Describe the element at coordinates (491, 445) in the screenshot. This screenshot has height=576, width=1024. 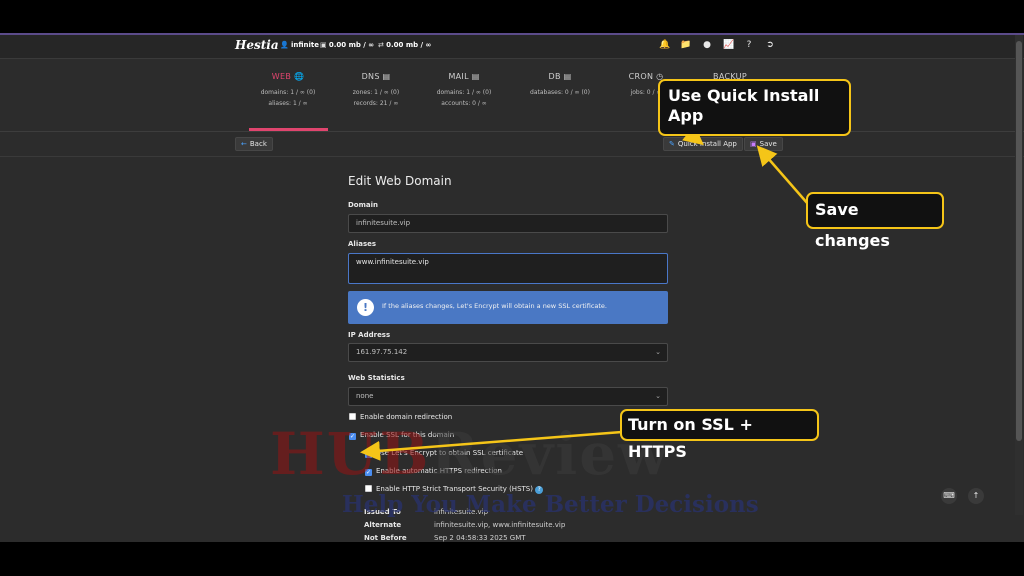
I see `arrow-to-ssl` at that location.